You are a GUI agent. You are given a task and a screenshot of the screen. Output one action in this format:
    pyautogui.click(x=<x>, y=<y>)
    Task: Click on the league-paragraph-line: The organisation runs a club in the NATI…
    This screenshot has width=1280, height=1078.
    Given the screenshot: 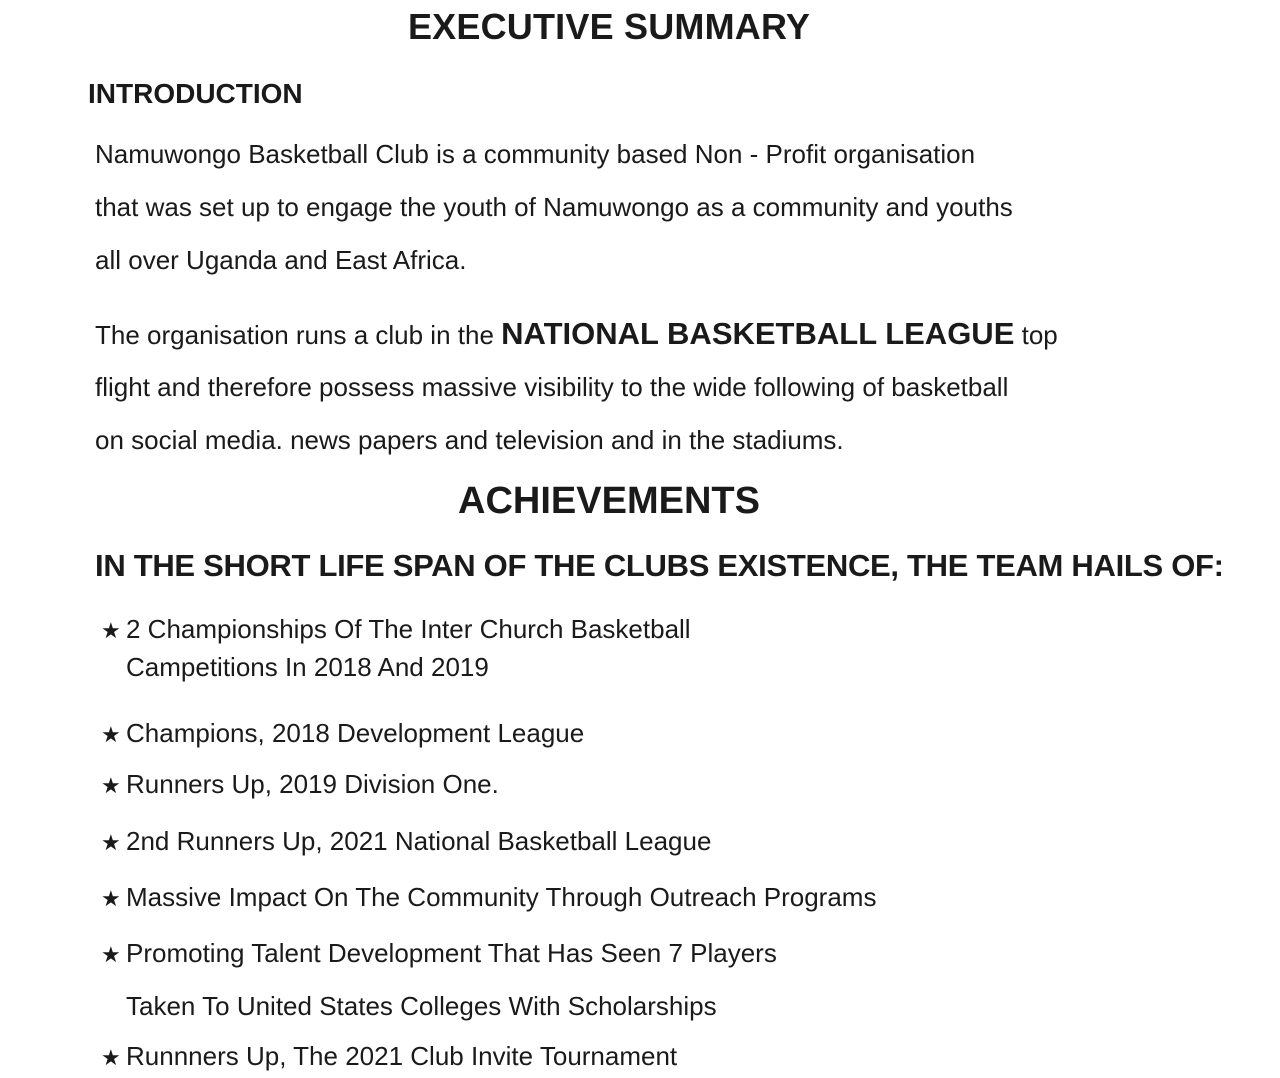 What is the action you would take?
    pyautogui.click(x=576, y=334)
    